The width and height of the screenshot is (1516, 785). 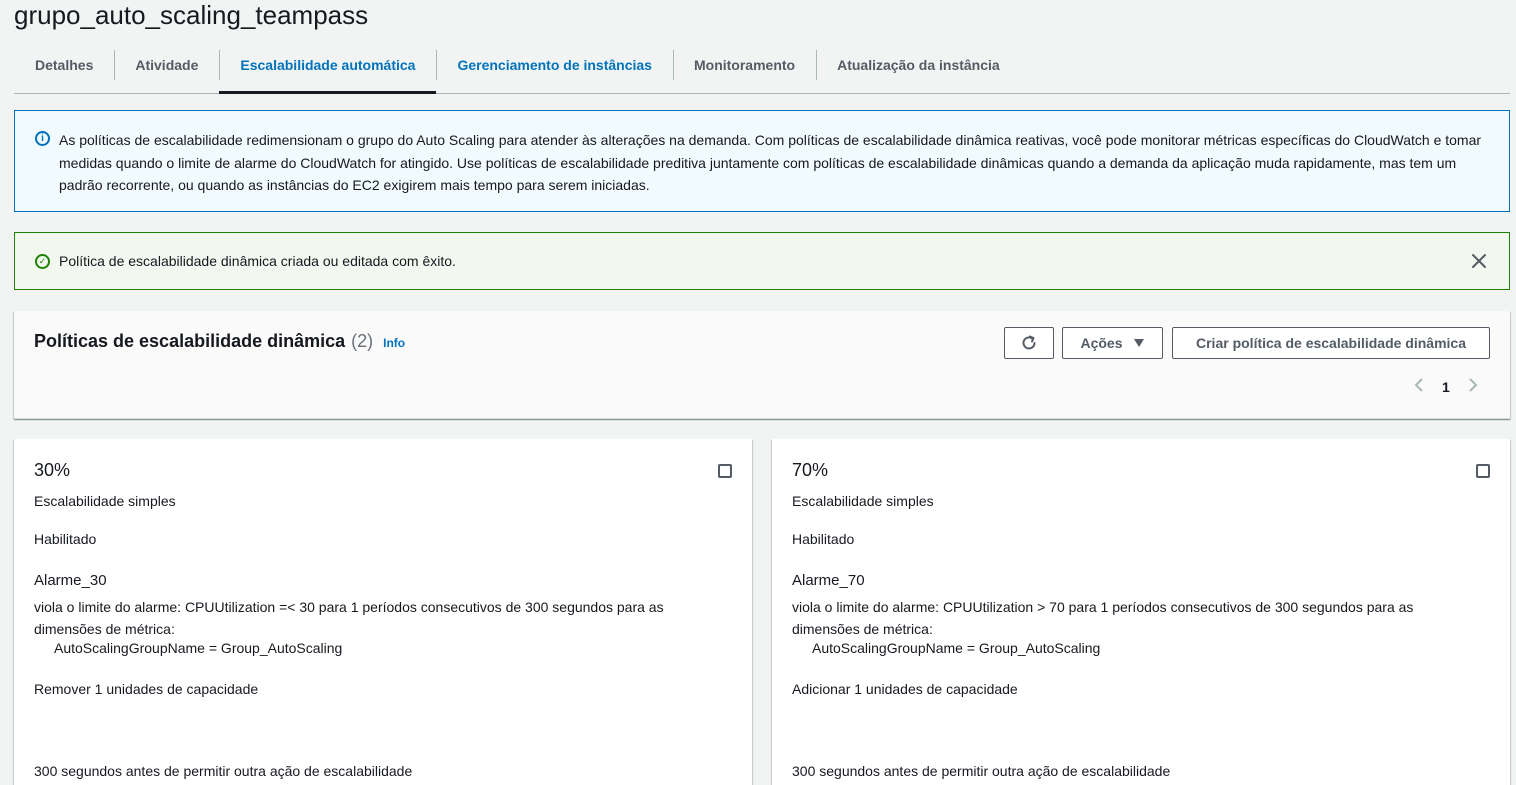 I want to click on policies-title: Políticas de escalabilidade dinâmica, so click(x=190, y=341).